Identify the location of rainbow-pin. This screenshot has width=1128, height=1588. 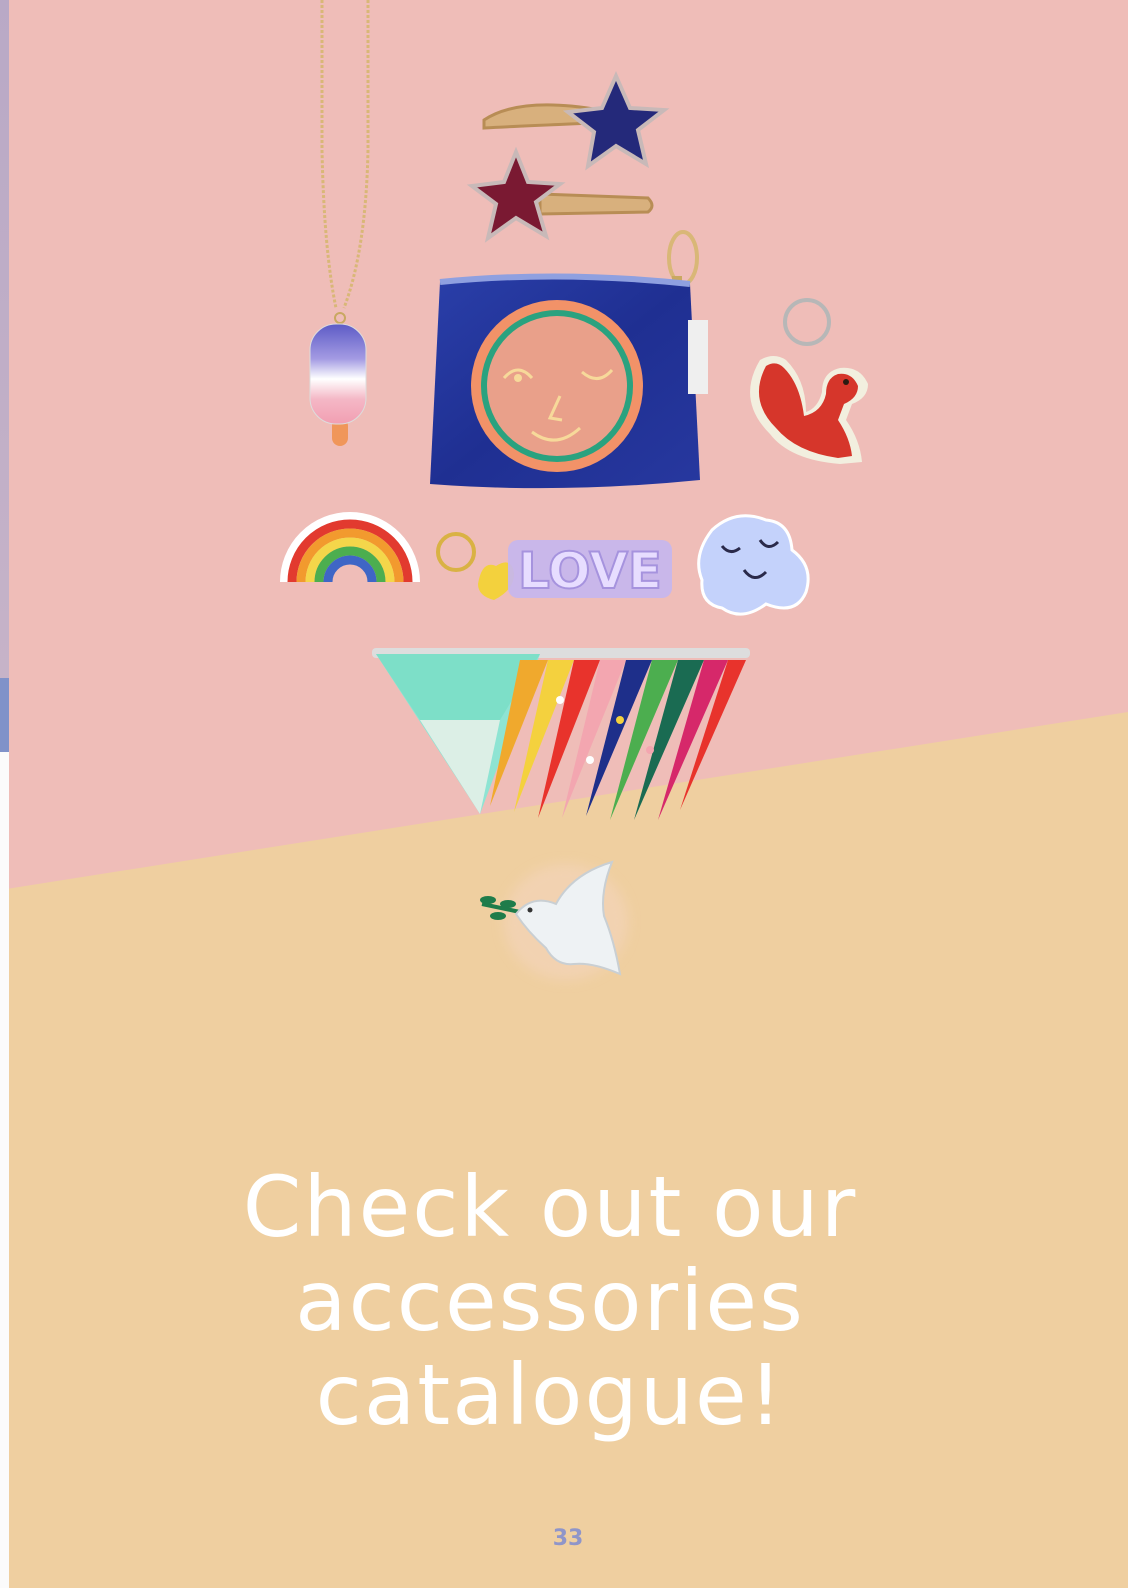
(350, 547).